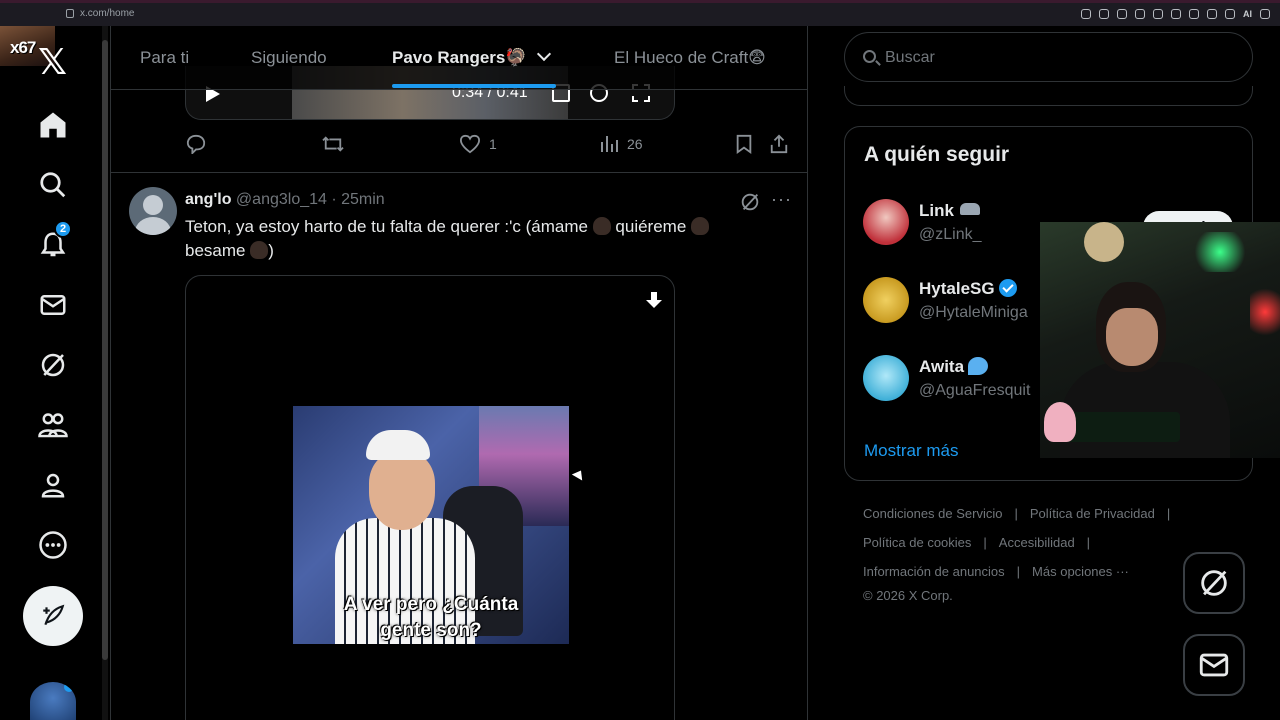 The height and width of the screenshot is (720, 1280). Describe the element at coordinates (271, 250) in the screenshot. I see `post-text-part-4: )` at that location.